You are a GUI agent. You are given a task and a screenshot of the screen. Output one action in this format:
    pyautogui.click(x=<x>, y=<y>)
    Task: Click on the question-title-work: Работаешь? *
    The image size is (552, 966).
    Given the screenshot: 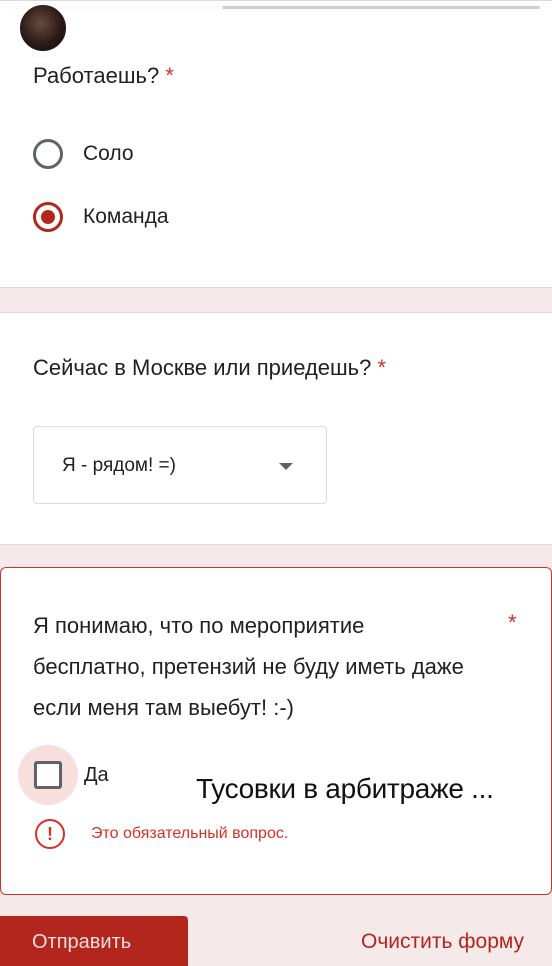 What is the action you would take?
    pyautogui.click(x=103, y=76)
    